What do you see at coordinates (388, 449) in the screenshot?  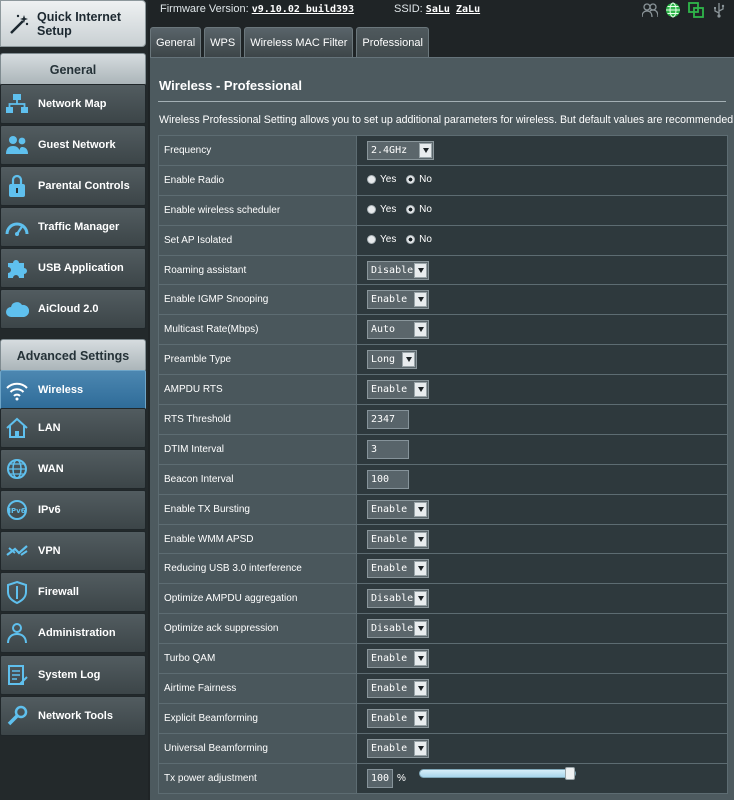 I see `dtim-interval-input: 3` at bounding box center [388, 449].